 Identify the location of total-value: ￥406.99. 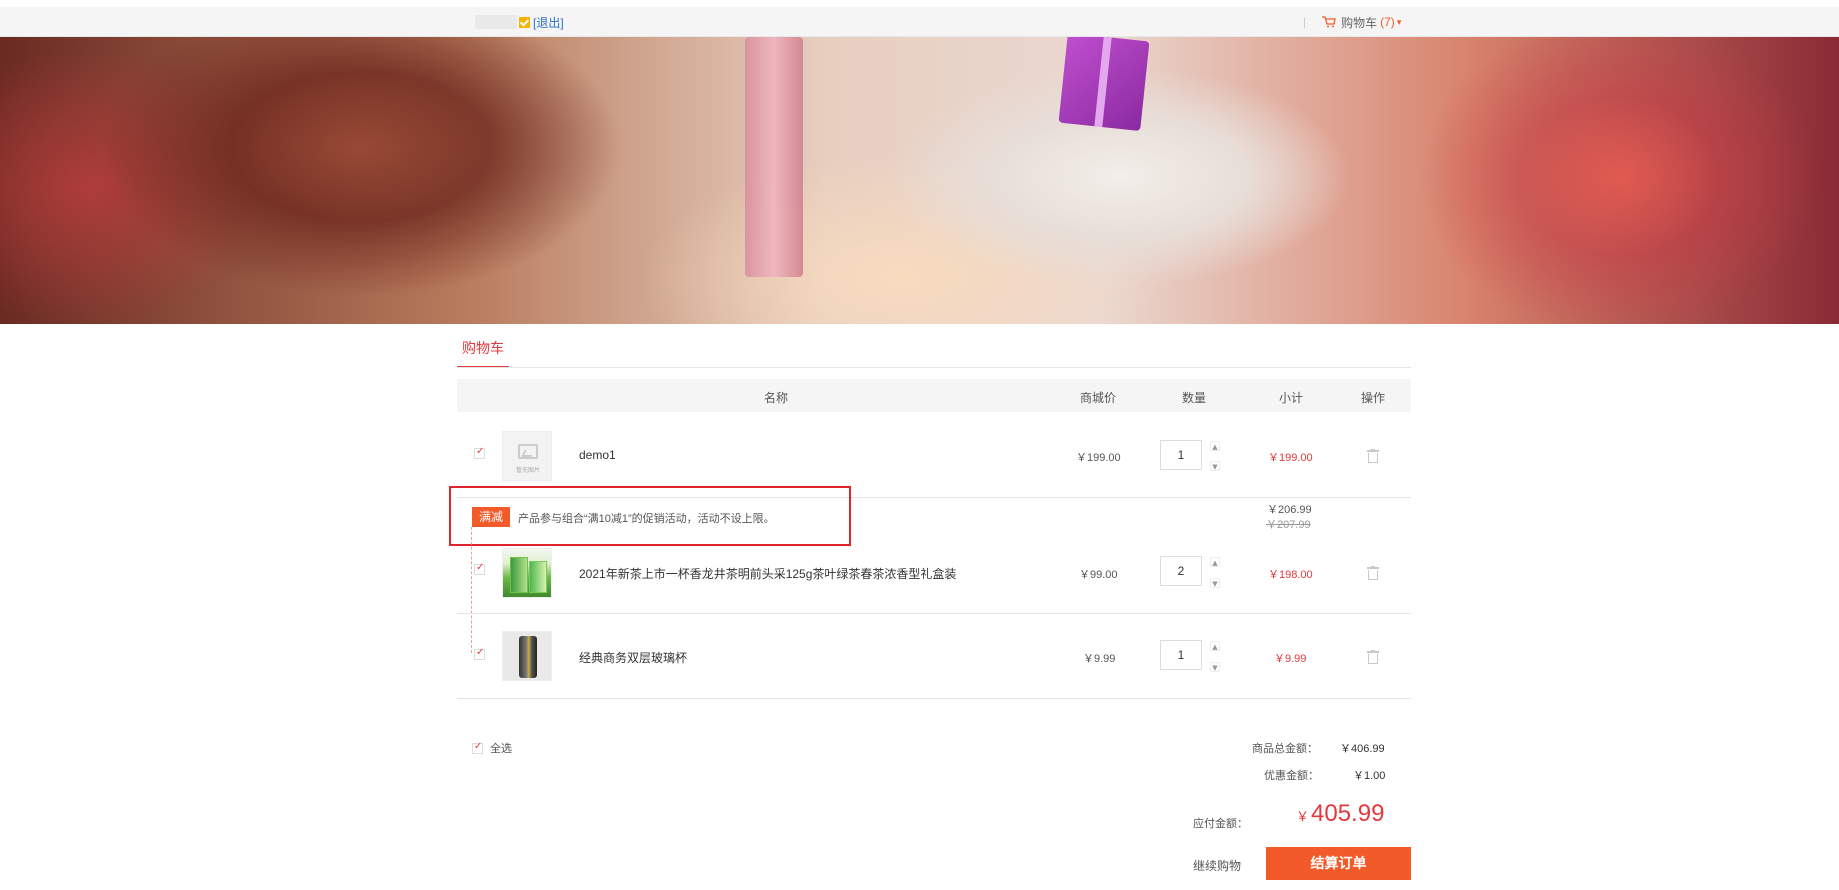
(1362, 749).